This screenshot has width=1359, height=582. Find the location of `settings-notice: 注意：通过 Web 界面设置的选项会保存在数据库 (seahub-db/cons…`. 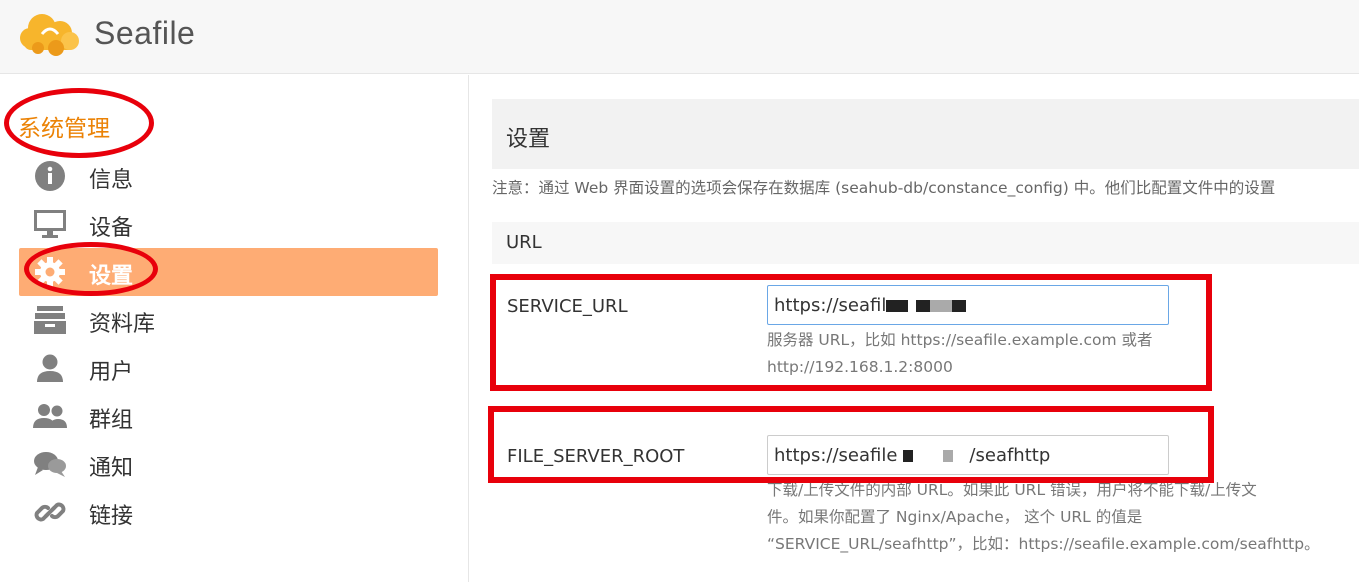

settings-notice: 注意：通过 Web 界面设置的选项会保存在数据库 (seahub-db/cons… is located at coordinates (884, 188).